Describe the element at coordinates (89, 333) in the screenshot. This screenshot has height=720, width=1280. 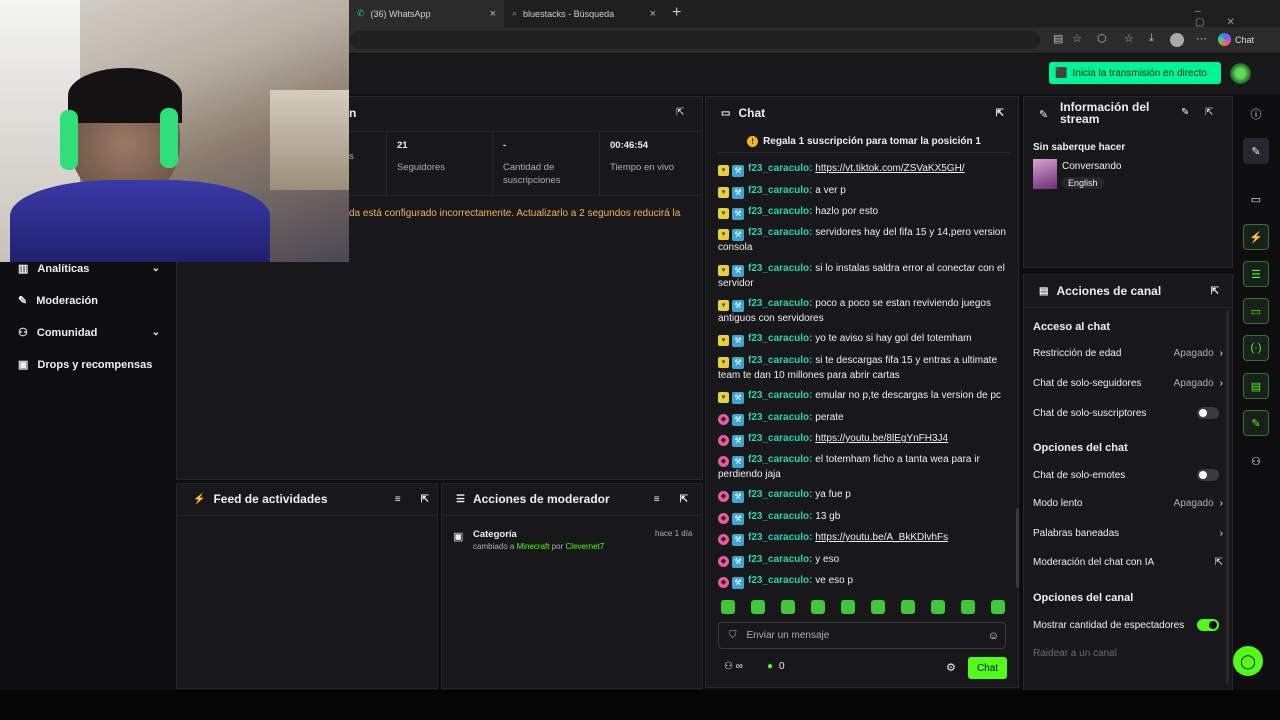
I see `nav-item-community: ⚇ Comunidad ⌄` at that location.